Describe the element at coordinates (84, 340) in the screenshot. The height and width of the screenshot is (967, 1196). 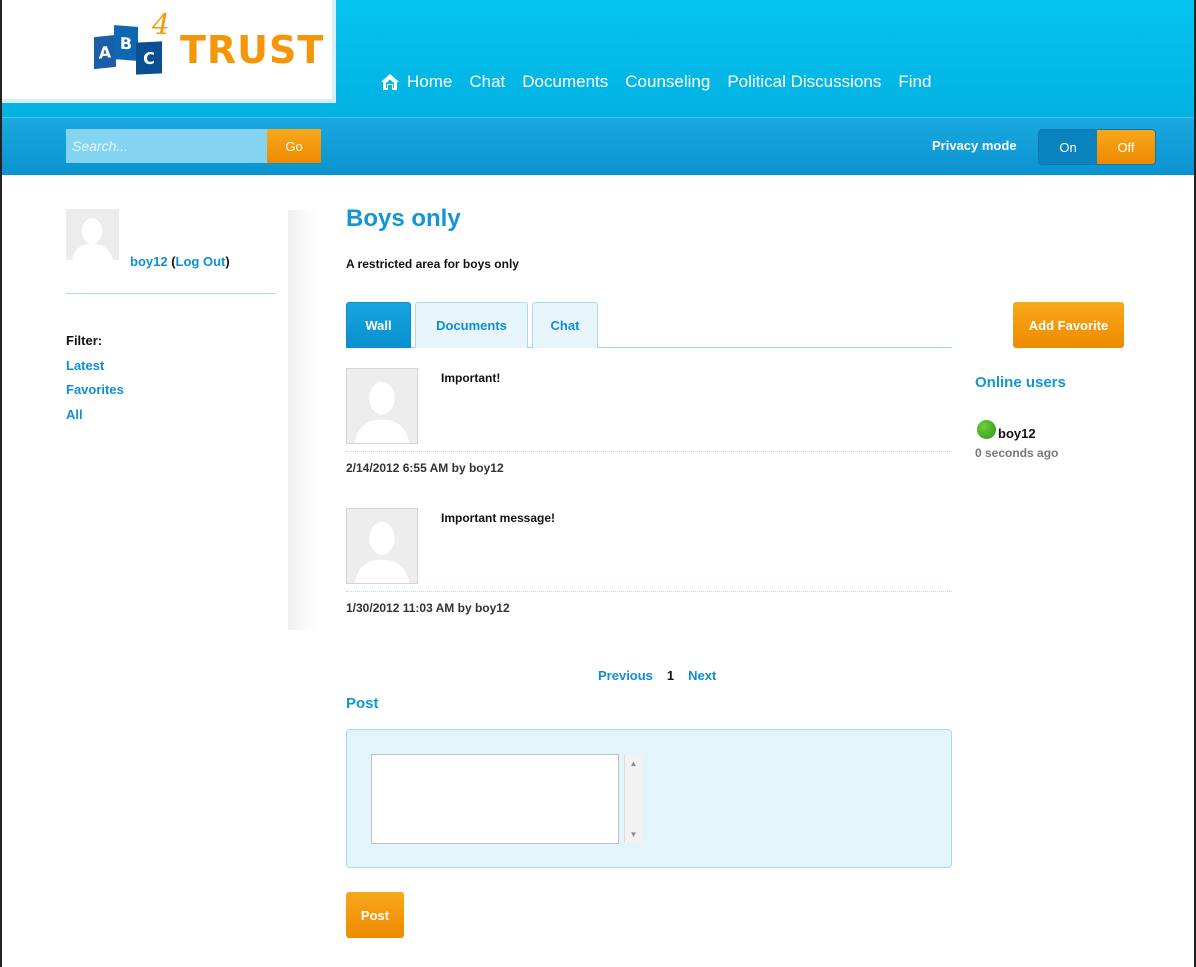
I see `filter-label: Filter:` at that location.